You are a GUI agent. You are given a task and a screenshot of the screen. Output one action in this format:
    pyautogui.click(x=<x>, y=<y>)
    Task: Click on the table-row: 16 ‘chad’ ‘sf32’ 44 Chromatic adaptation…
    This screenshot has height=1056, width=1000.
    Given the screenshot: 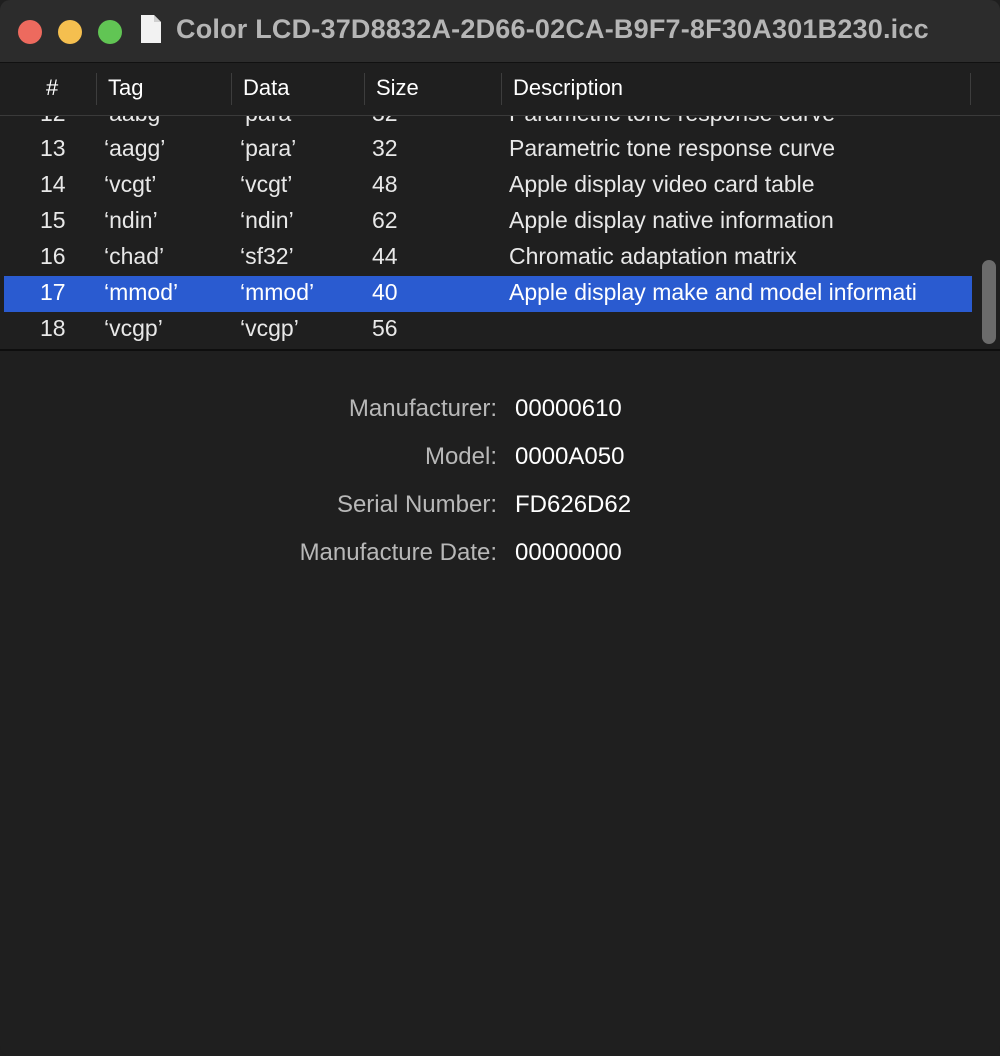 What is the action you would take?
    pyautogui.click(x=488, y=258)
    